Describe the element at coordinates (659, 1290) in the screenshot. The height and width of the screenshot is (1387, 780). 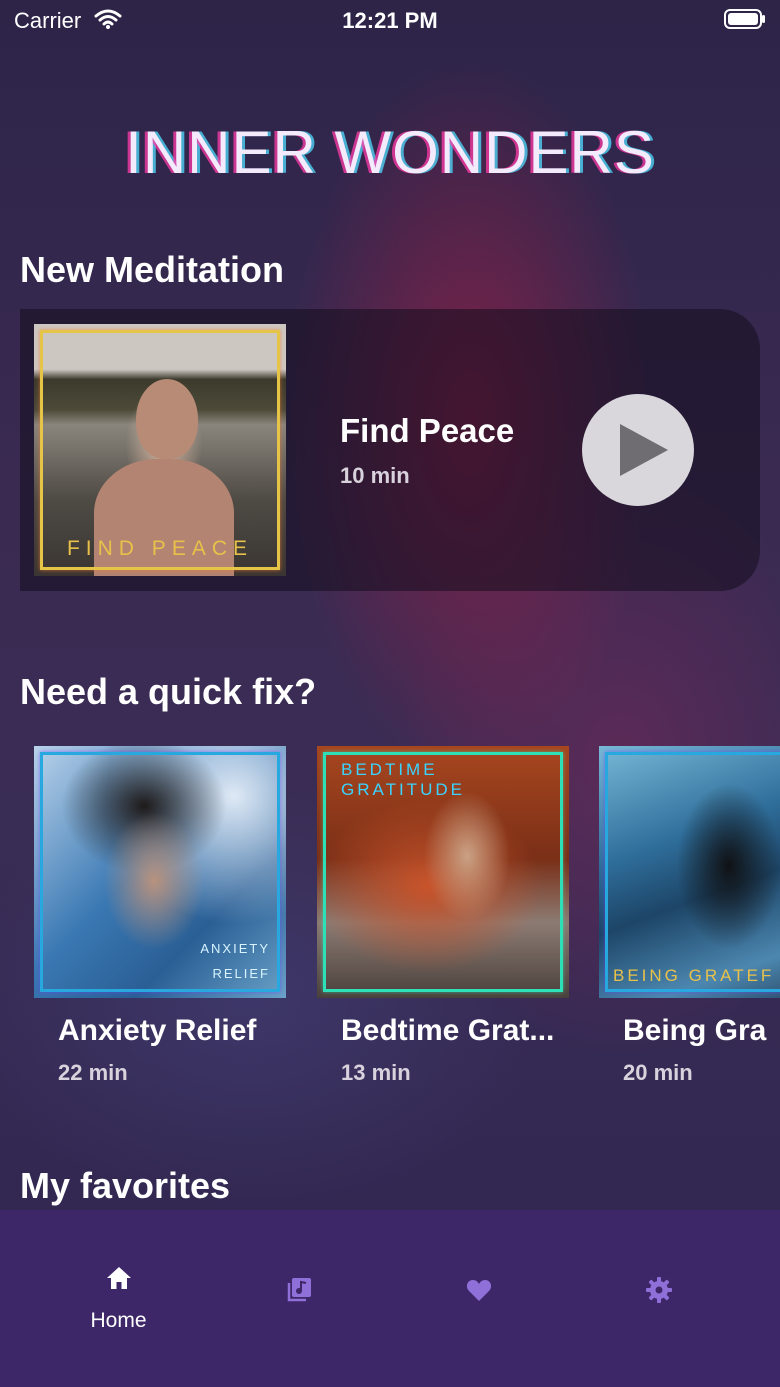
I see `gear-icon` at that location.